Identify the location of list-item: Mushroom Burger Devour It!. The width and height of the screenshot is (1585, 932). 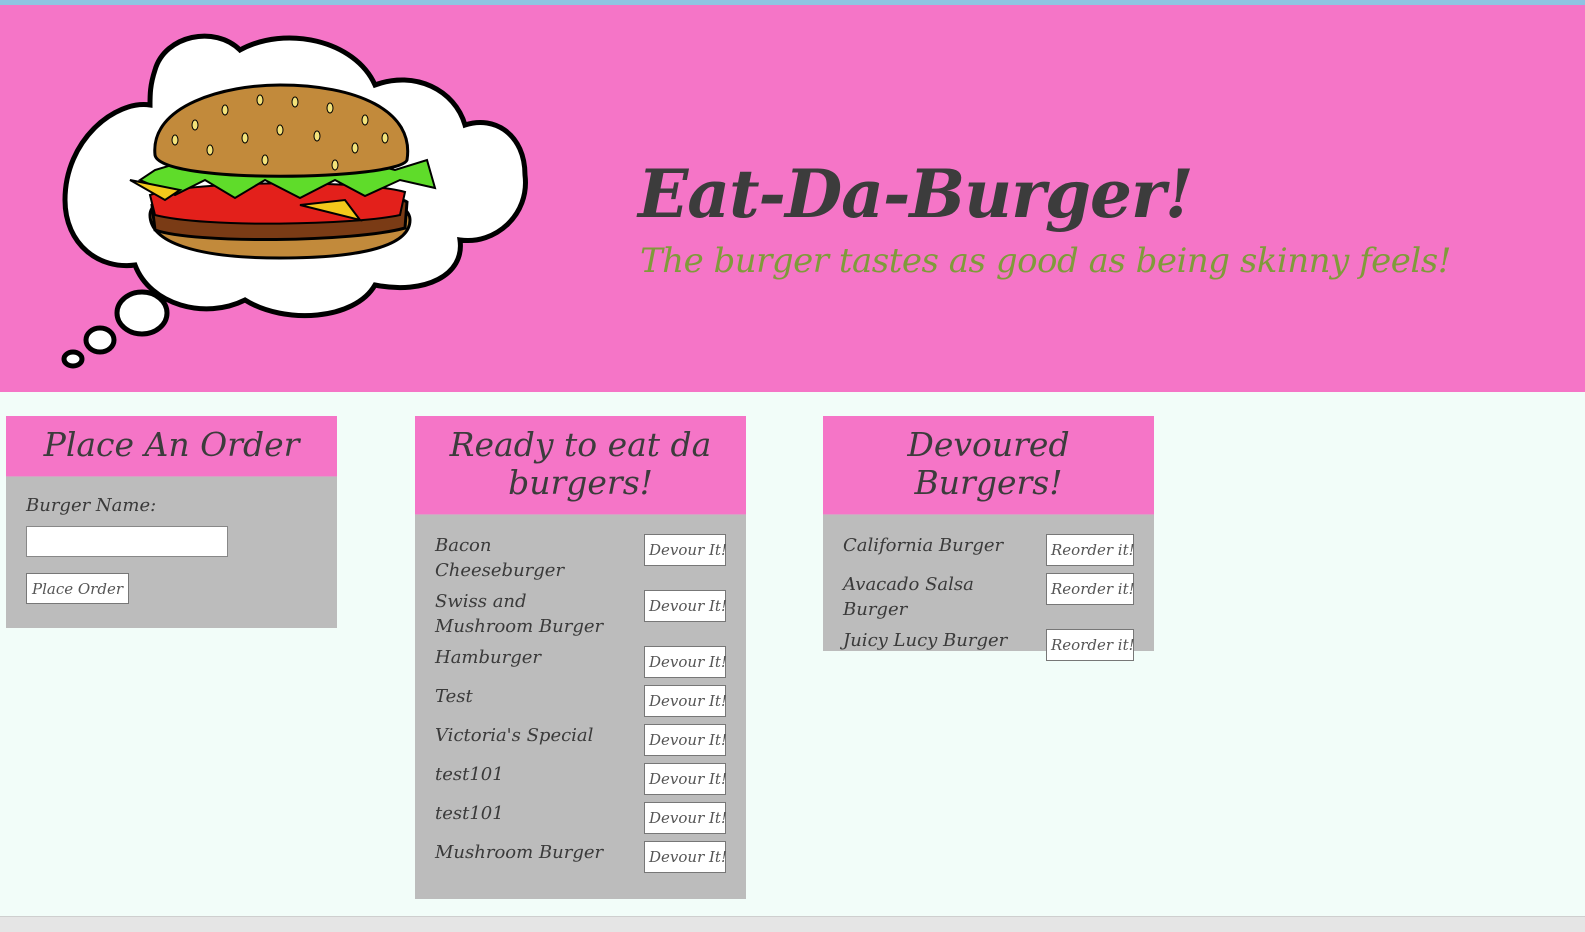
(581, 858).